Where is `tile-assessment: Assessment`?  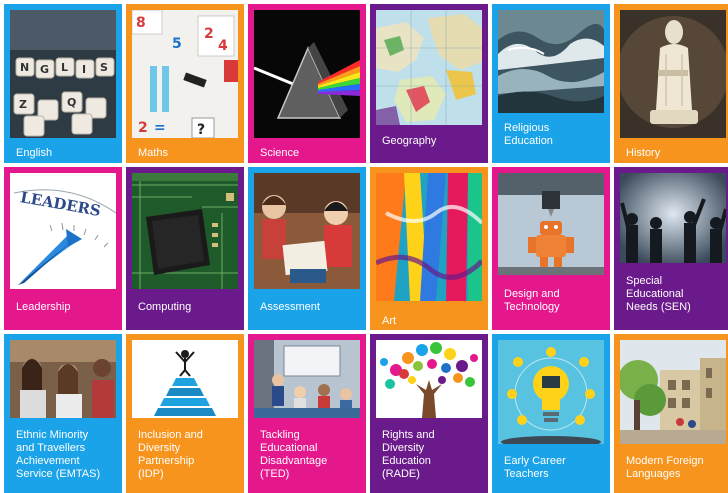
tile-assessment: Assessment is located at coordinates (307, 248).